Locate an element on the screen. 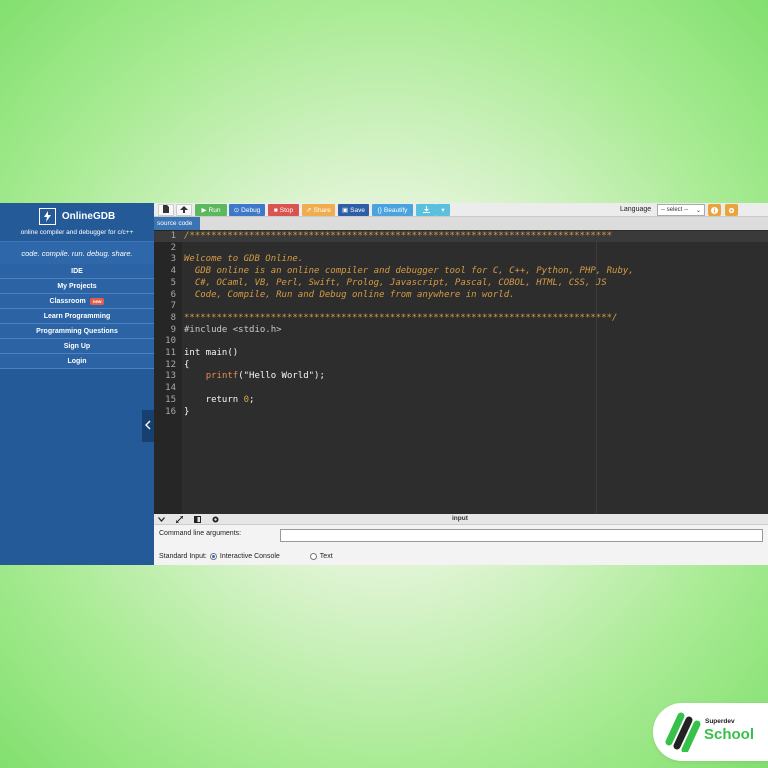  expand-icon is located at coordinates (179, 519).